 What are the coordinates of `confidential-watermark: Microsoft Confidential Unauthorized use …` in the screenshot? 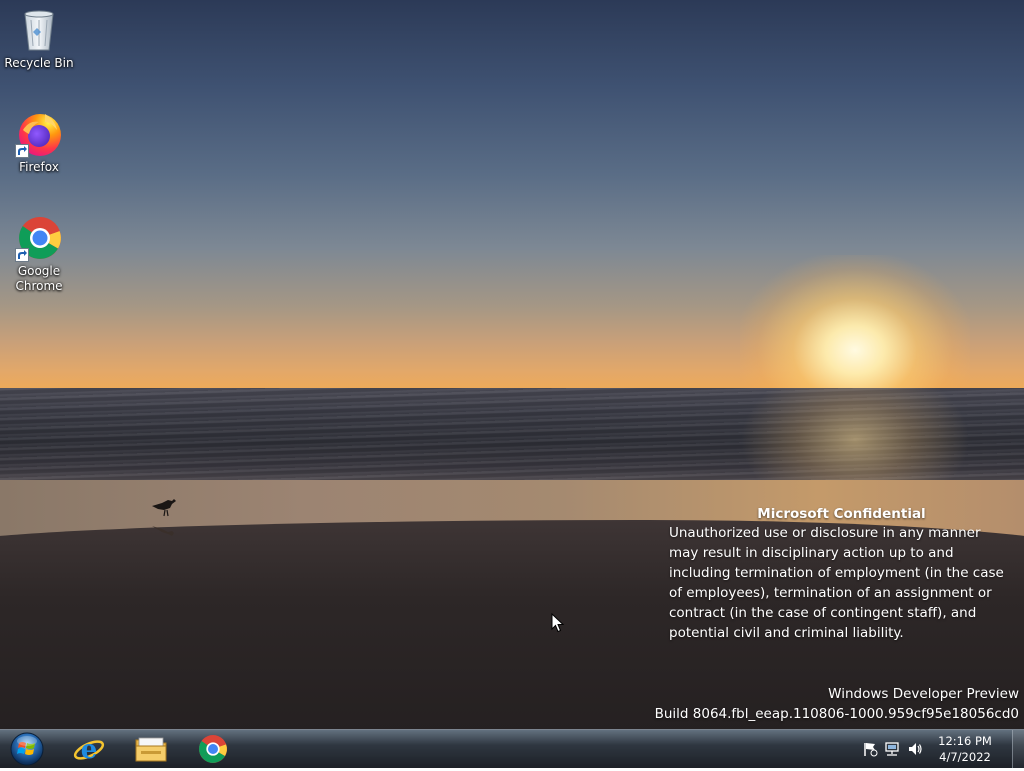 It's located at (841, 574).